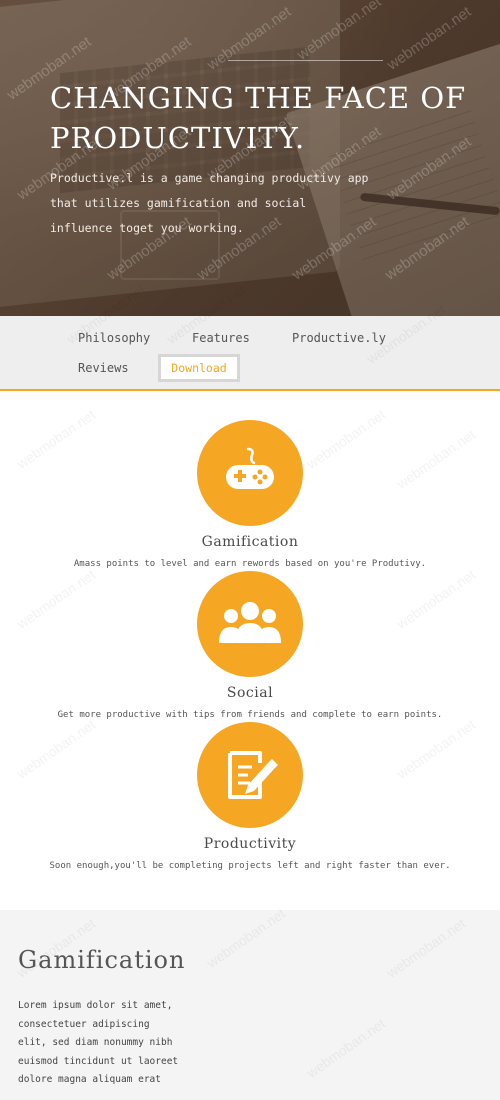 This screenshot has width=500, height=1100. I want to click on section-heading: Gamification, so click(102, 960).